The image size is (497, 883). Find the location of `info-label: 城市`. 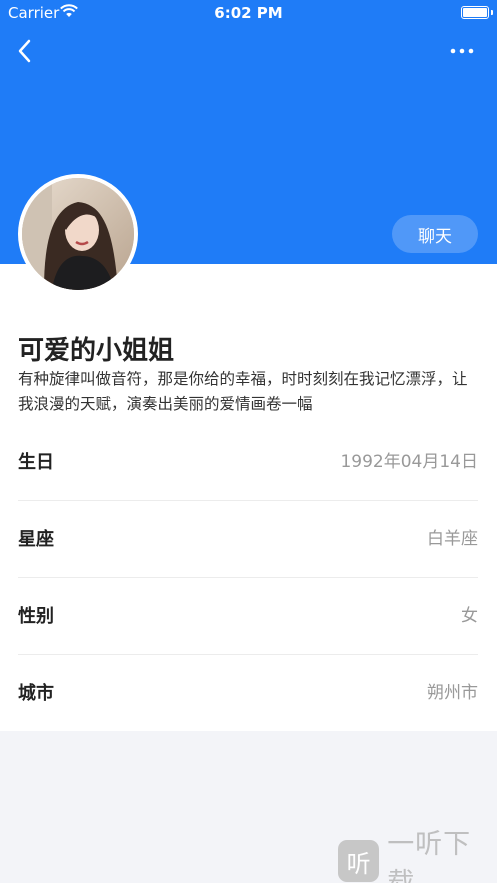

info-label: 城市 is located at coordinates (36, 693).